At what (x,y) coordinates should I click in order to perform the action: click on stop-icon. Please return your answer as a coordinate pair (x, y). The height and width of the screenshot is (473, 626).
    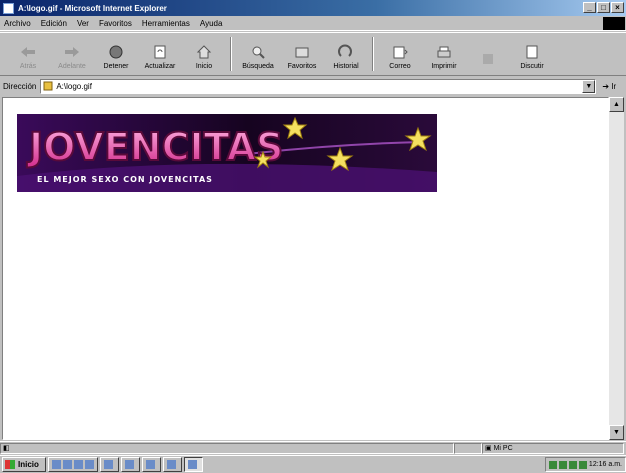
    Looking at the image, I should click on (116, 52).